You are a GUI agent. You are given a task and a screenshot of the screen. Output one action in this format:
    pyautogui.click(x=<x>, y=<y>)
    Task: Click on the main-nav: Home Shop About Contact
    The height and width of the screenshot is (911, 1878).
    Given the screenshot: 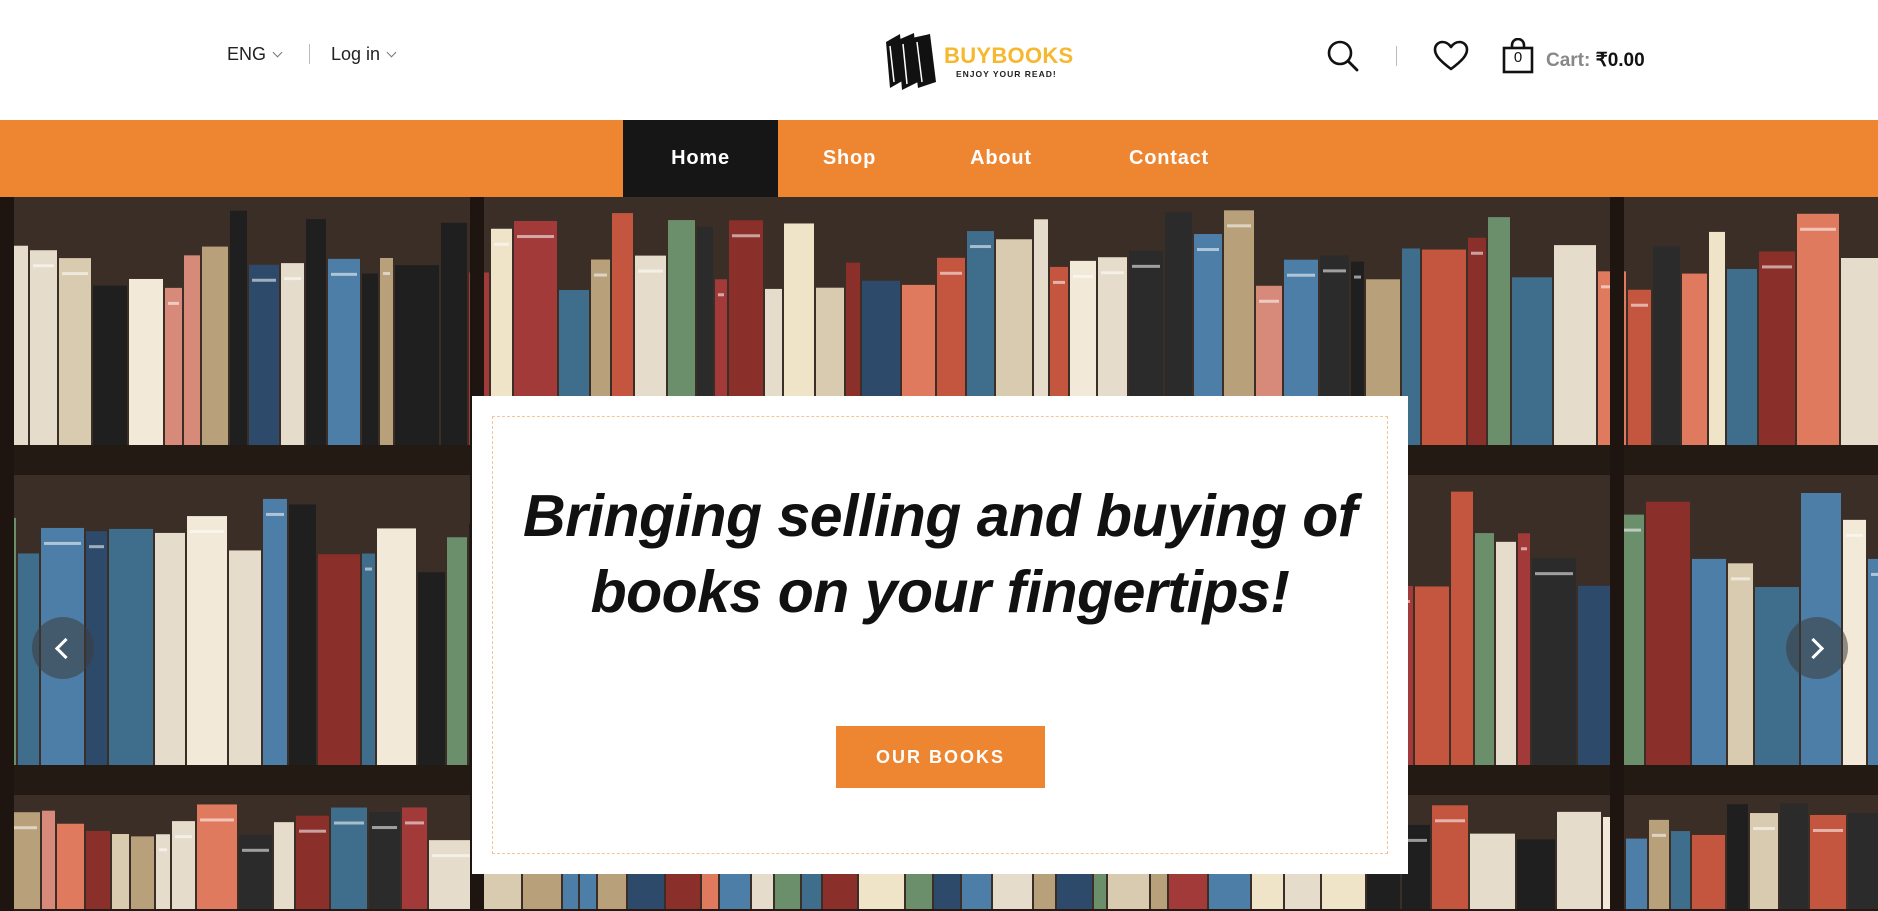 What is the action you would take?
    pyautogui.click(x=939, y=158)
    